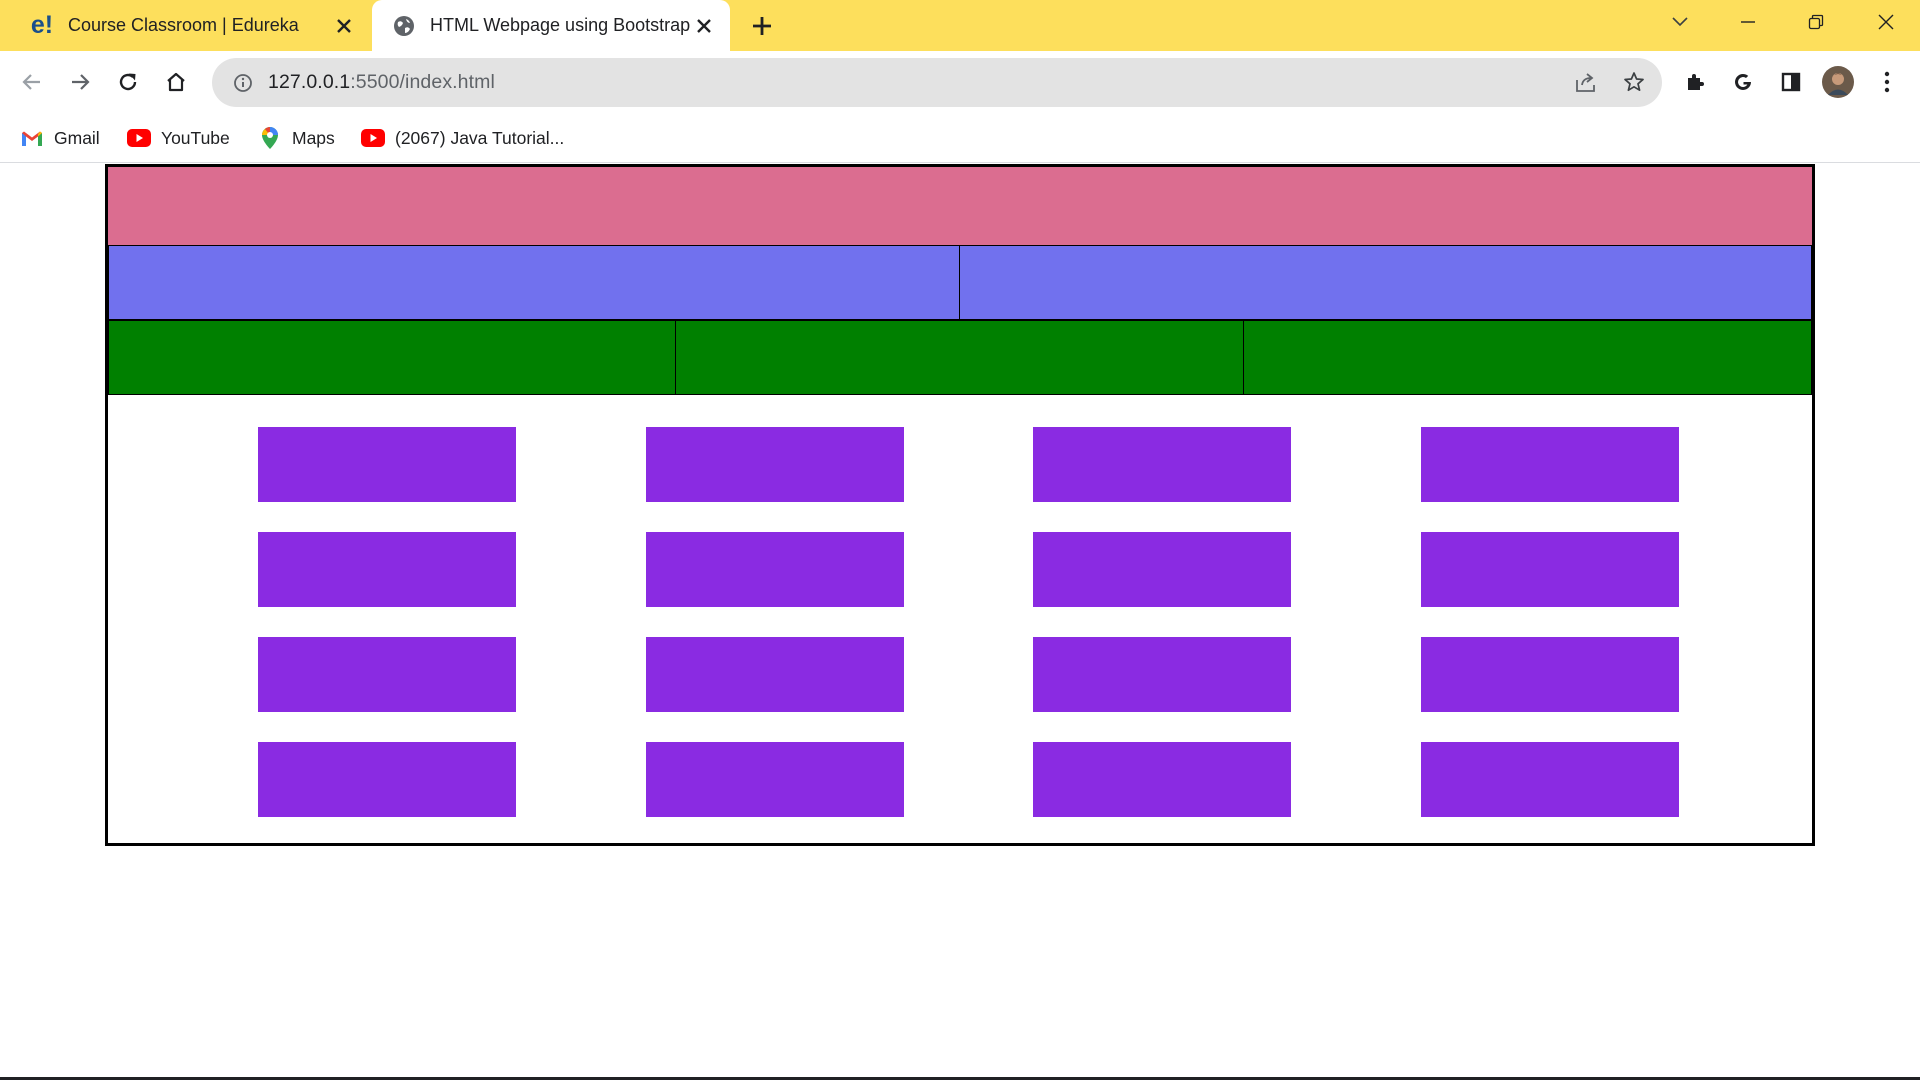  I want to click on google-g-icon, so click(1743, 82).